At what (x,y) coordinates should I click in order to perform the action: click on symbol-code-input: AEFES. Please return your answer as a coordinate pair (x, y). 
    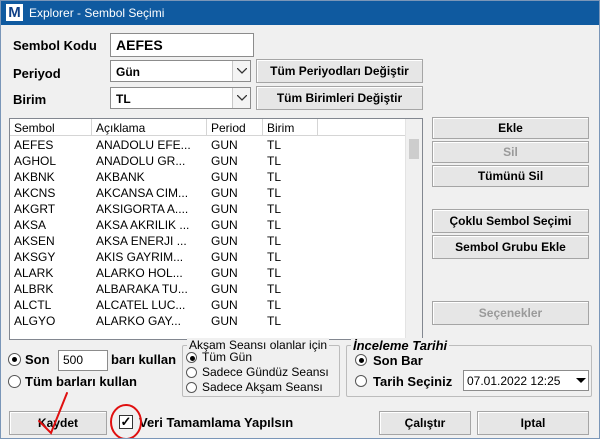
    Looking at the image, I should click on (182, 45).